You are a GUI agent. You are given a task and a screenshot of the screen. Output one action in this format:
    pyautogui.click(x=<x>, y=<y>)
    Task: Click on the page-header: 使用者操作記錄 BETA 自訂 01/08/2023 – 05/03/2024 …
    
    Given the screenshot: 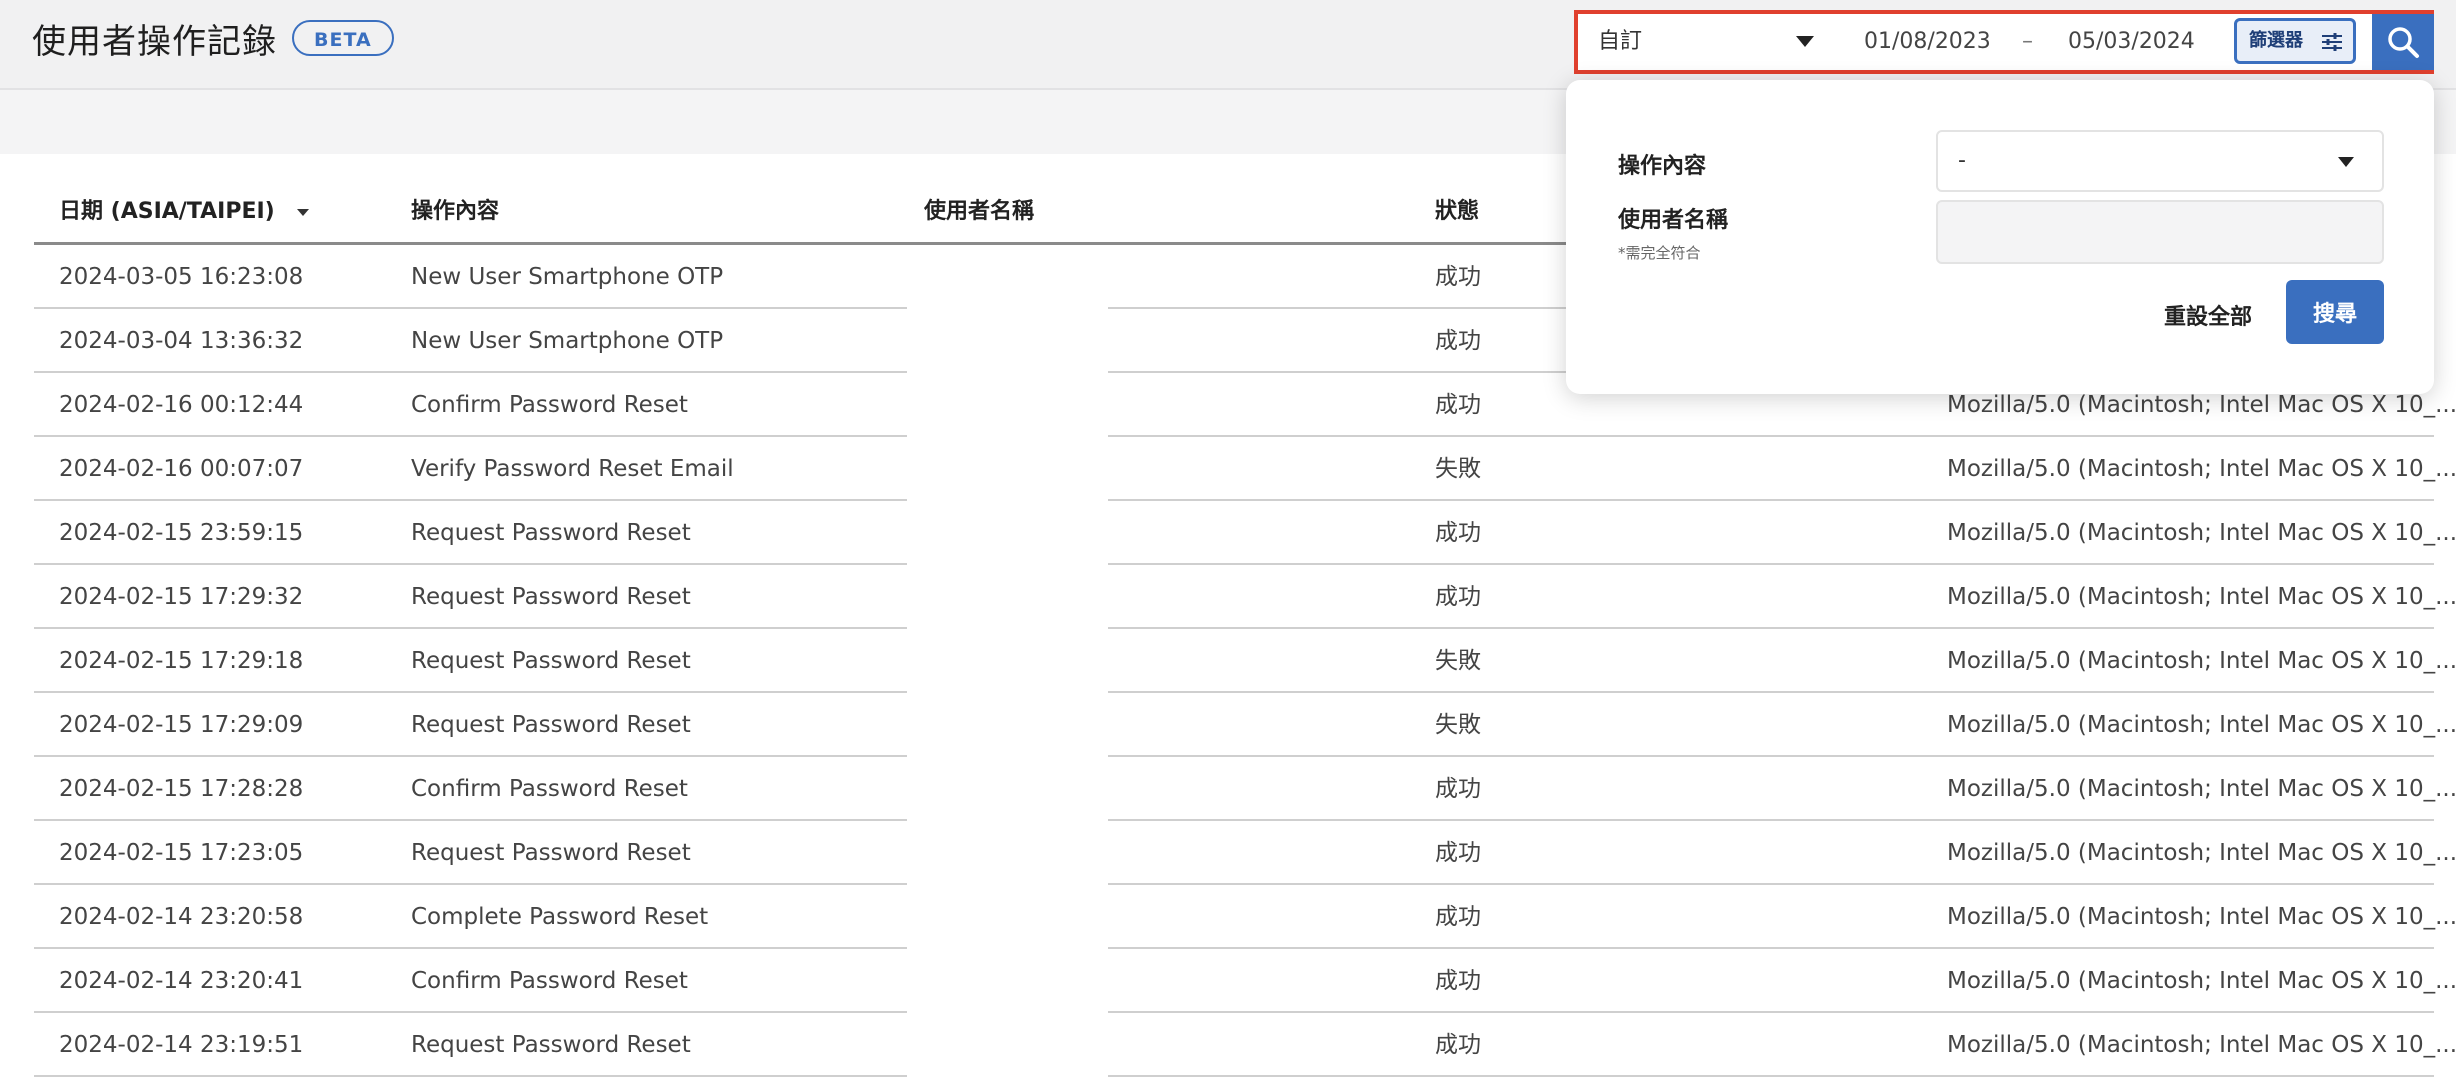 What is the action you would take?
    pyautogui.click(x=1228, y=45)
    